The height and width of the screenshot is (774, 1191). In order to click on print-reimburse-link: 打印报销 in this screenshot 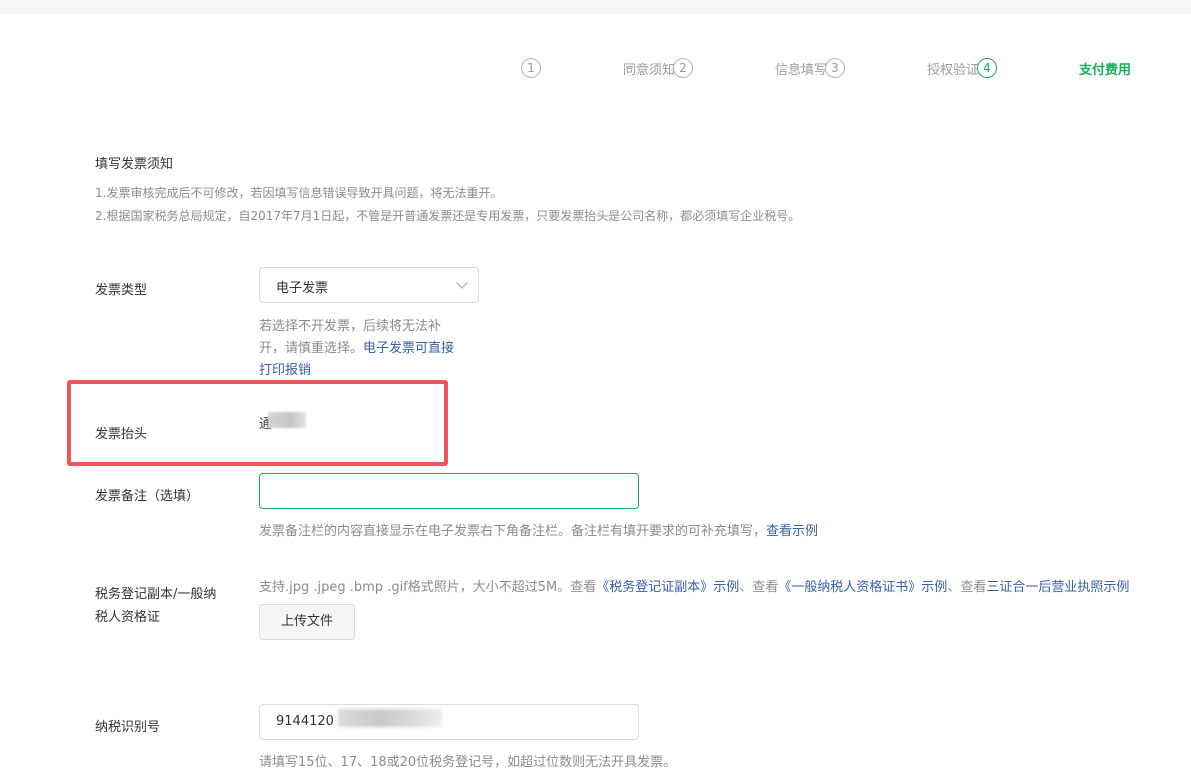, I will do `click(285, 370)`.